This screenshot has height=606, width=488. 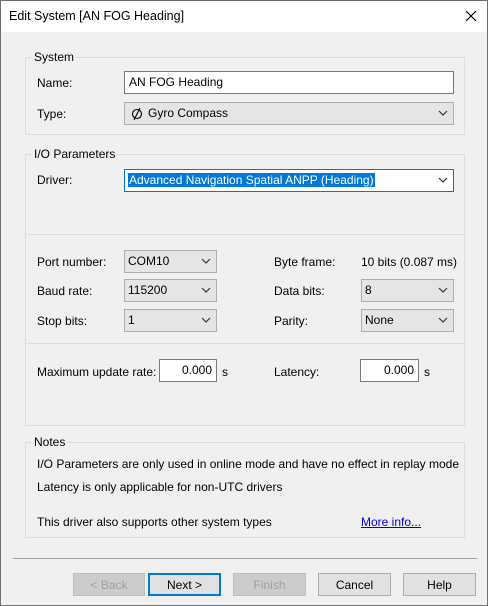 What do you see at coordinates (225, 372) in the screenshot?
I see `max-update-rate-unit: s` at bounding box center [225, 372].